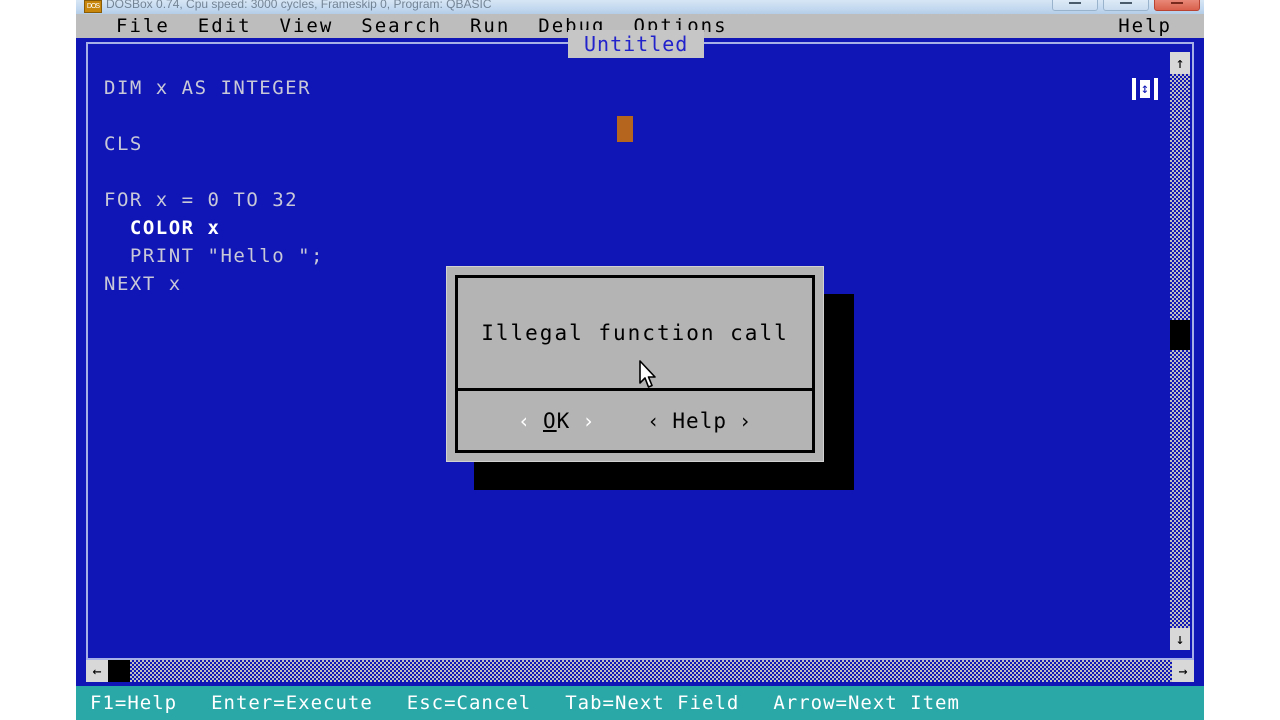 This screenshot has width=1280, height=720. Describe the element at coordinates (401, 26) in the screenshot. I see `menu-item-search: Search` at that location.